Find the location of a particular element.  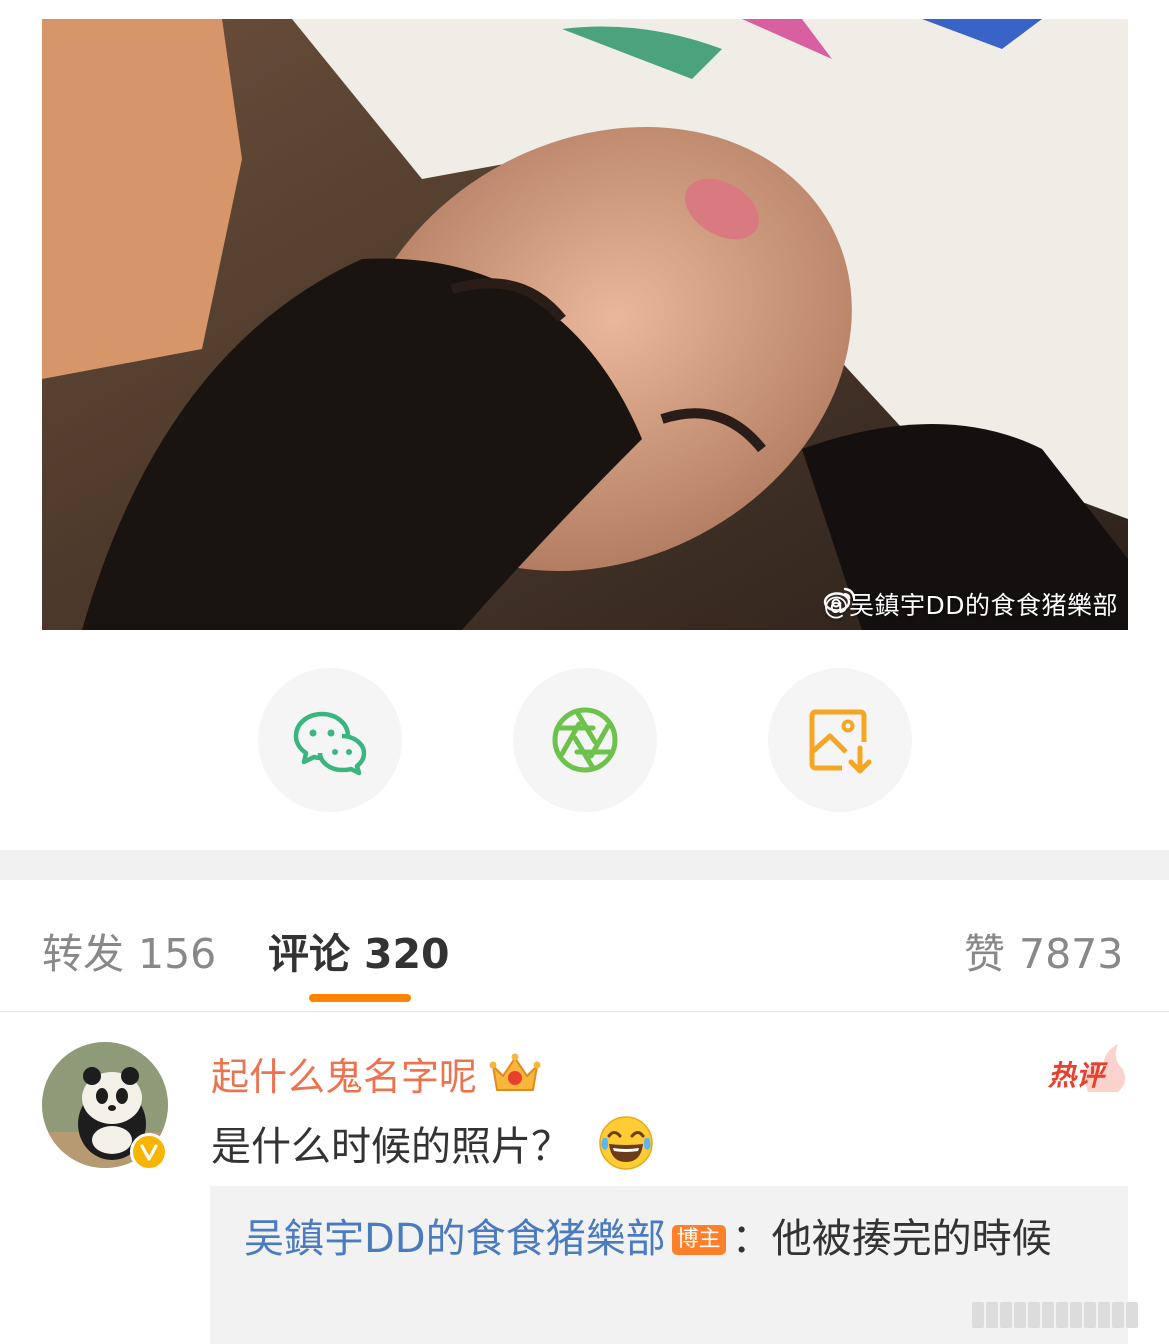

watermark-text: @吴鎮宇DD的食食猪樂部 is located at coordinates (970, 605).